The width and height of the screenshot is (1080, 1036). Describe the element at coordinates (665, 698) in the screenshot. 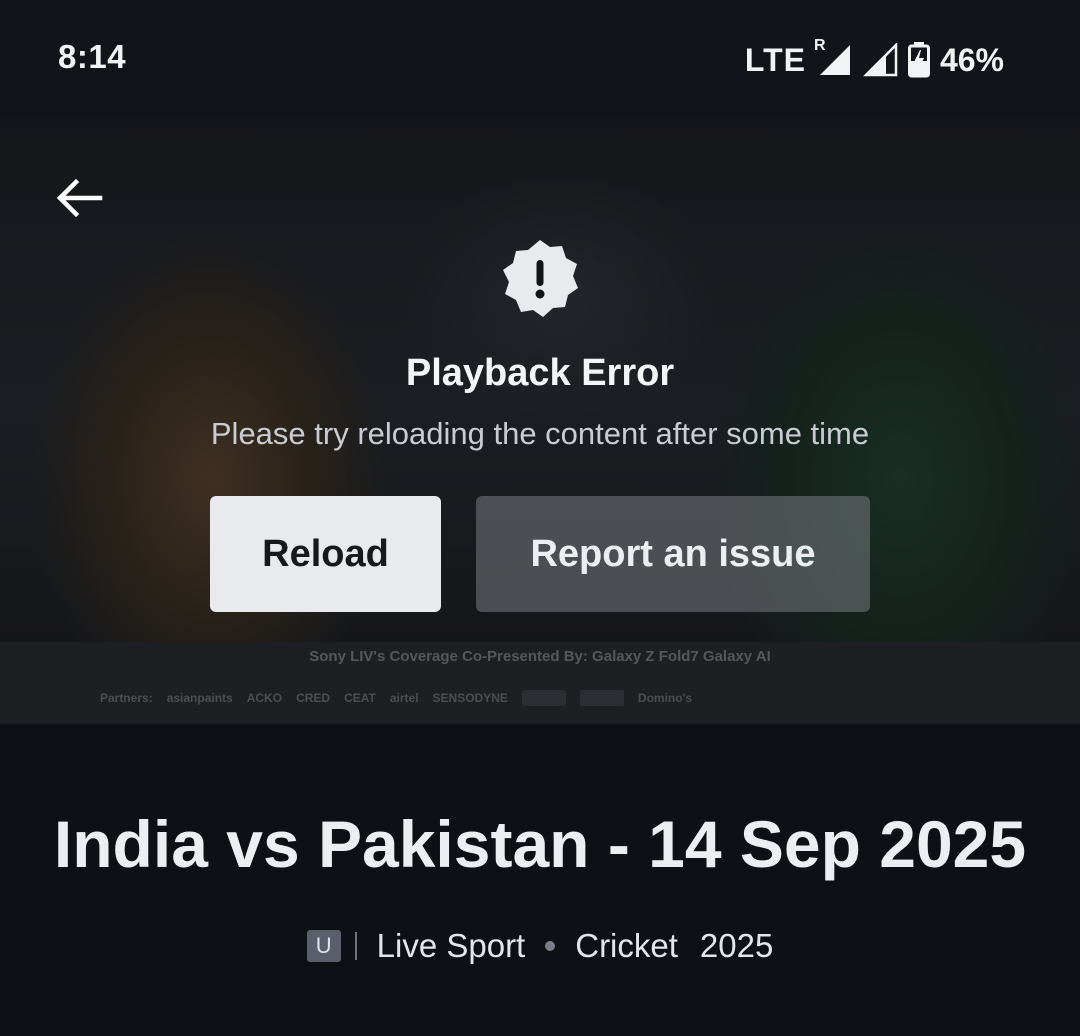

I see `partner-logo: Domino's` at that location.